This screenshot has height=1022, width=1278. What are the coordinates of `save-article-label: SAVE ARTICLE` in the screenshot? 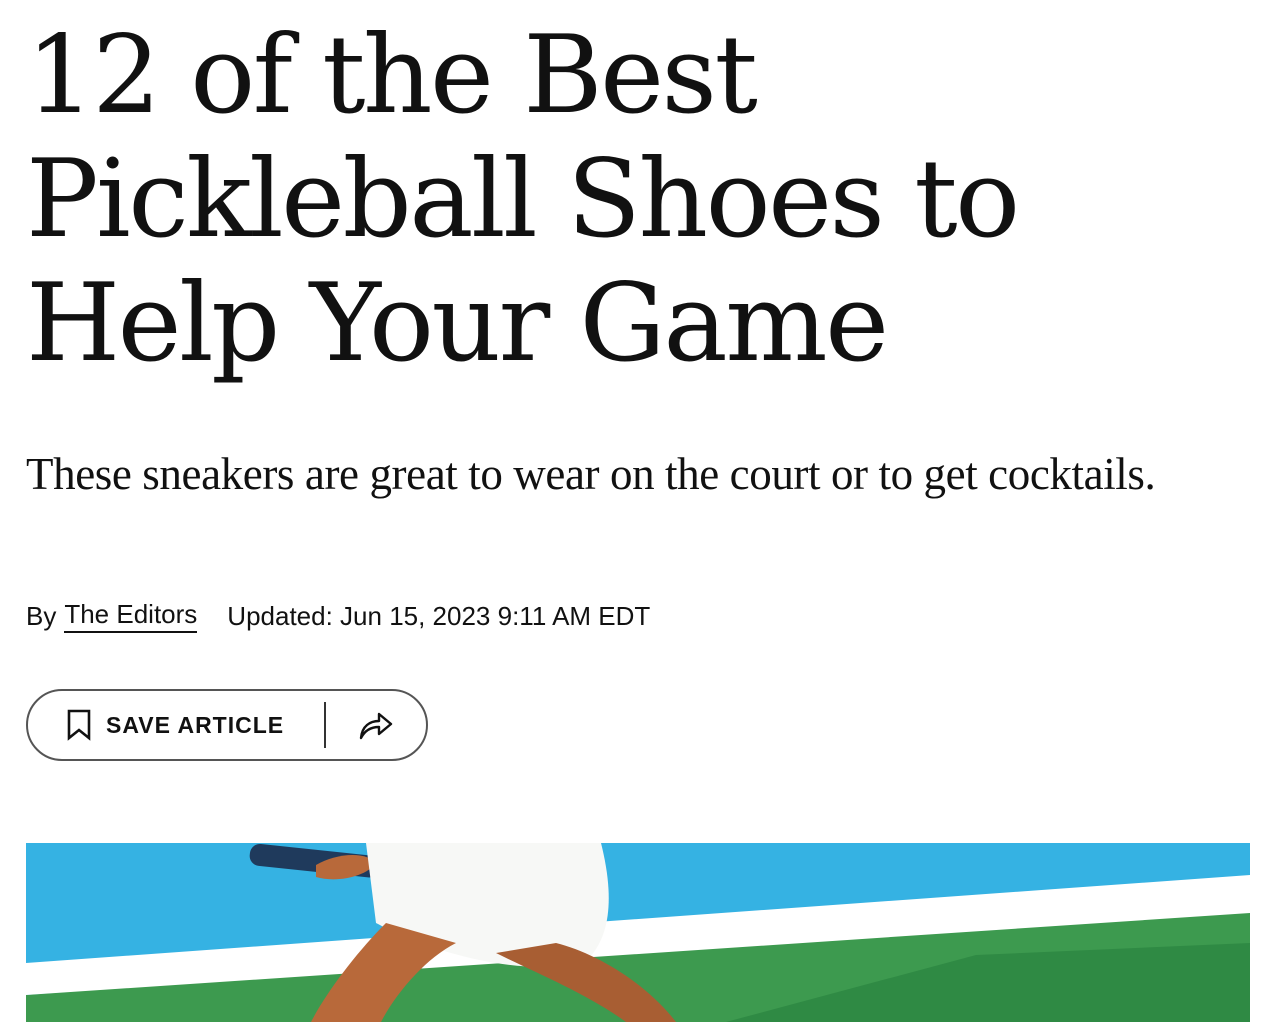 It's located at (195, 724).